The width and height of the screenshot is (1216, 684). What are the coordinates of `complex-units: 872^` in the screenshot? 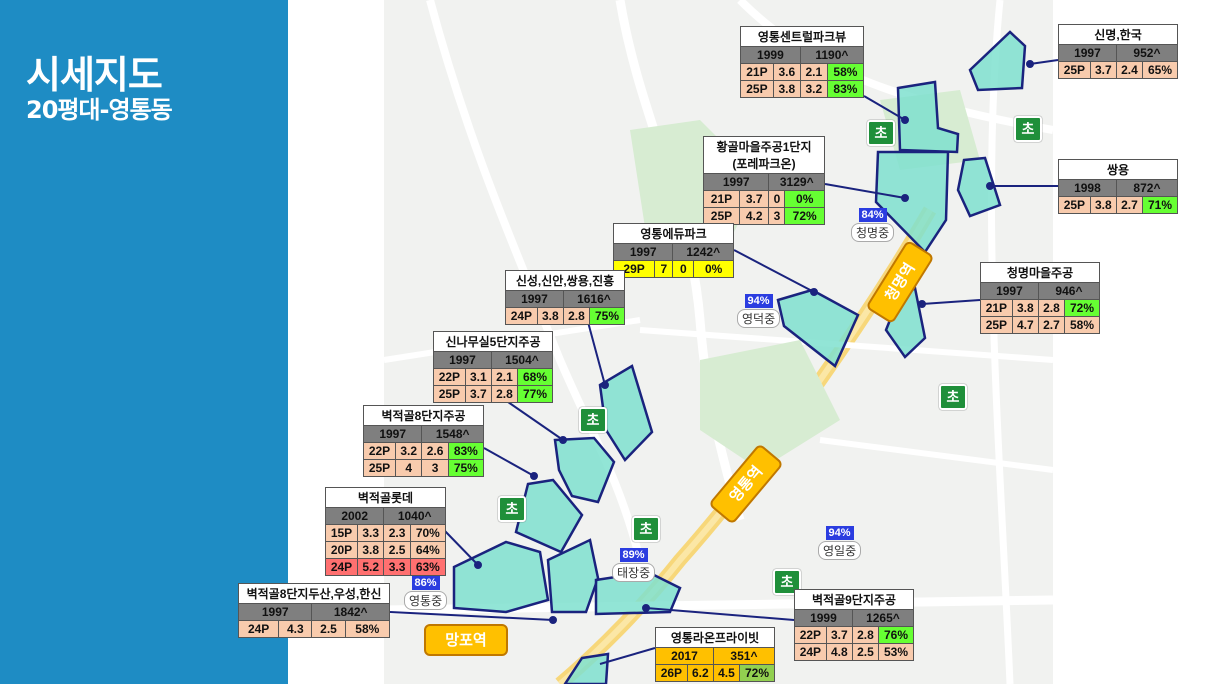 It's located at (1147, 188).